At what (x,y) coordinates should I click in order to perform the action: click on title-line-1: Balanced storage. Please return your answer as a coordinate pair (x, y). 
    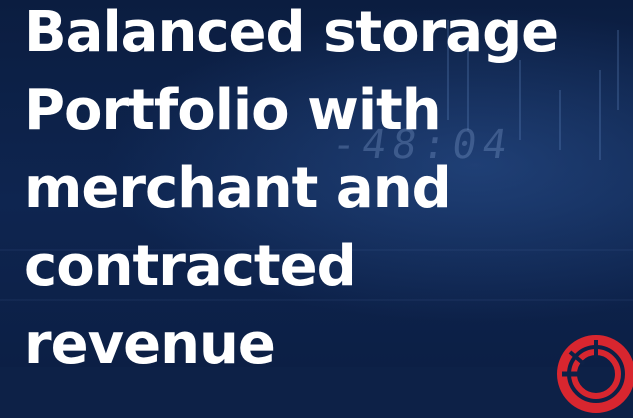
    Looking at the image, I should click on (291, 32).